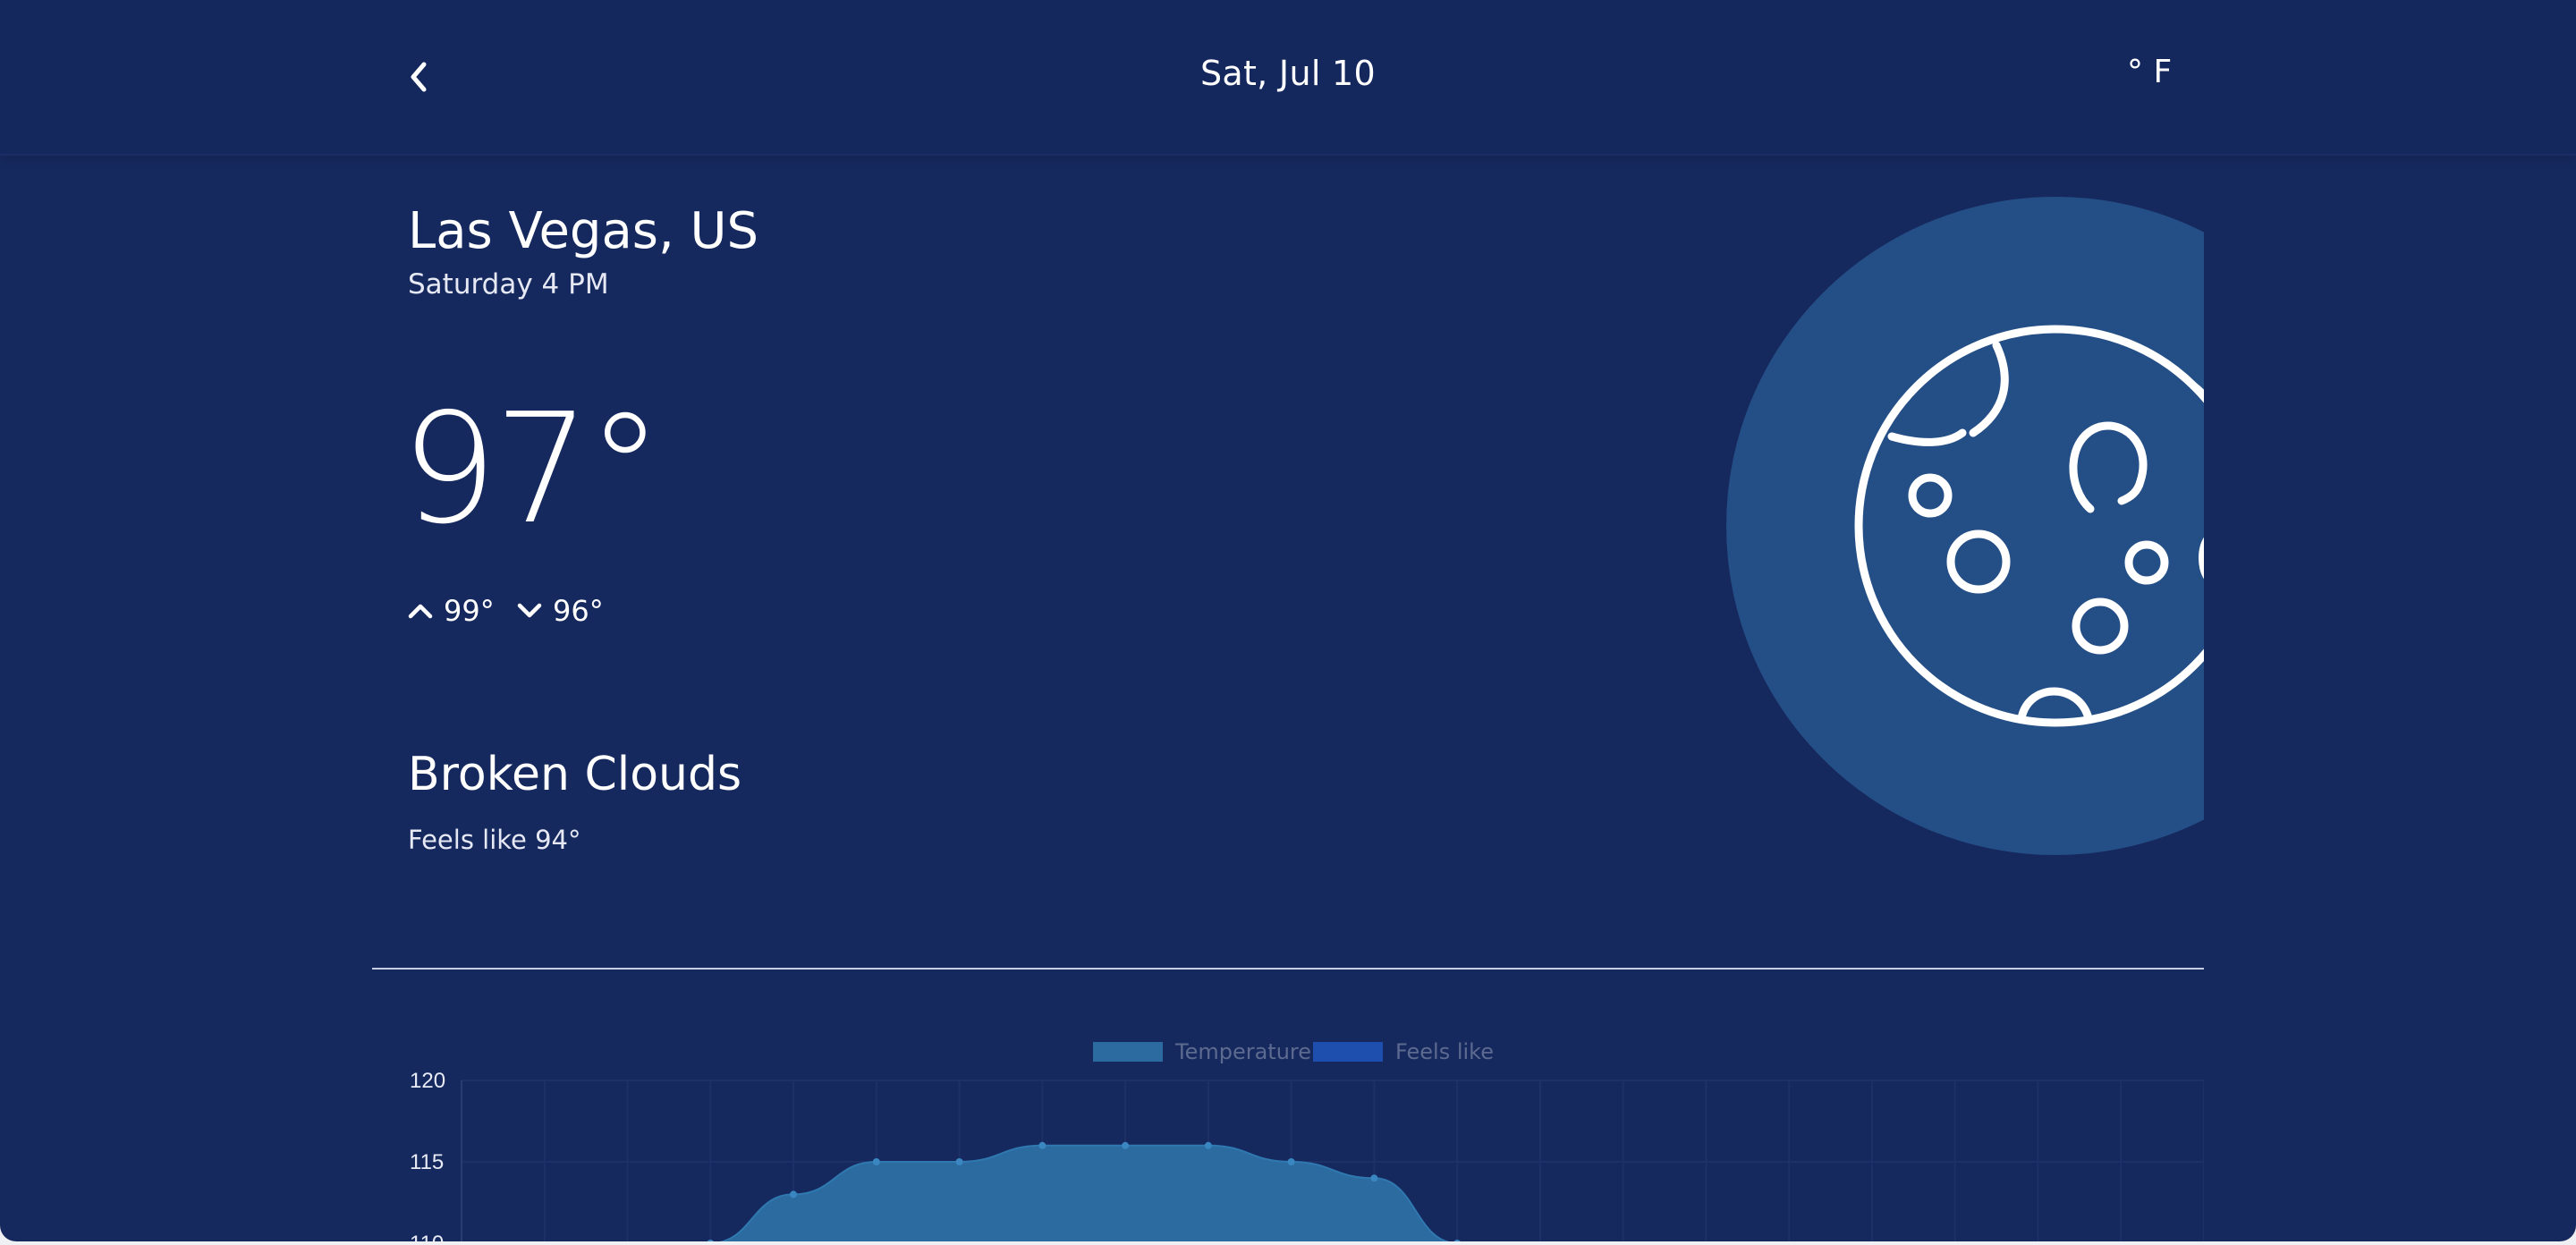  What do you see at coordinates (575, 774) in the screenshot?
I see `weather-condition: Broken Clouds` at bounding box center [575, 774].